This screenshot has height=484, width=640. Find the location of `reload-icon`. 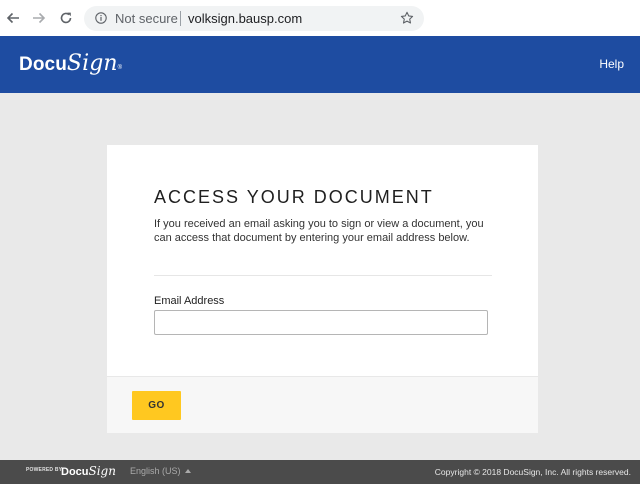

reload-icon is located at coordinates (66, 18).